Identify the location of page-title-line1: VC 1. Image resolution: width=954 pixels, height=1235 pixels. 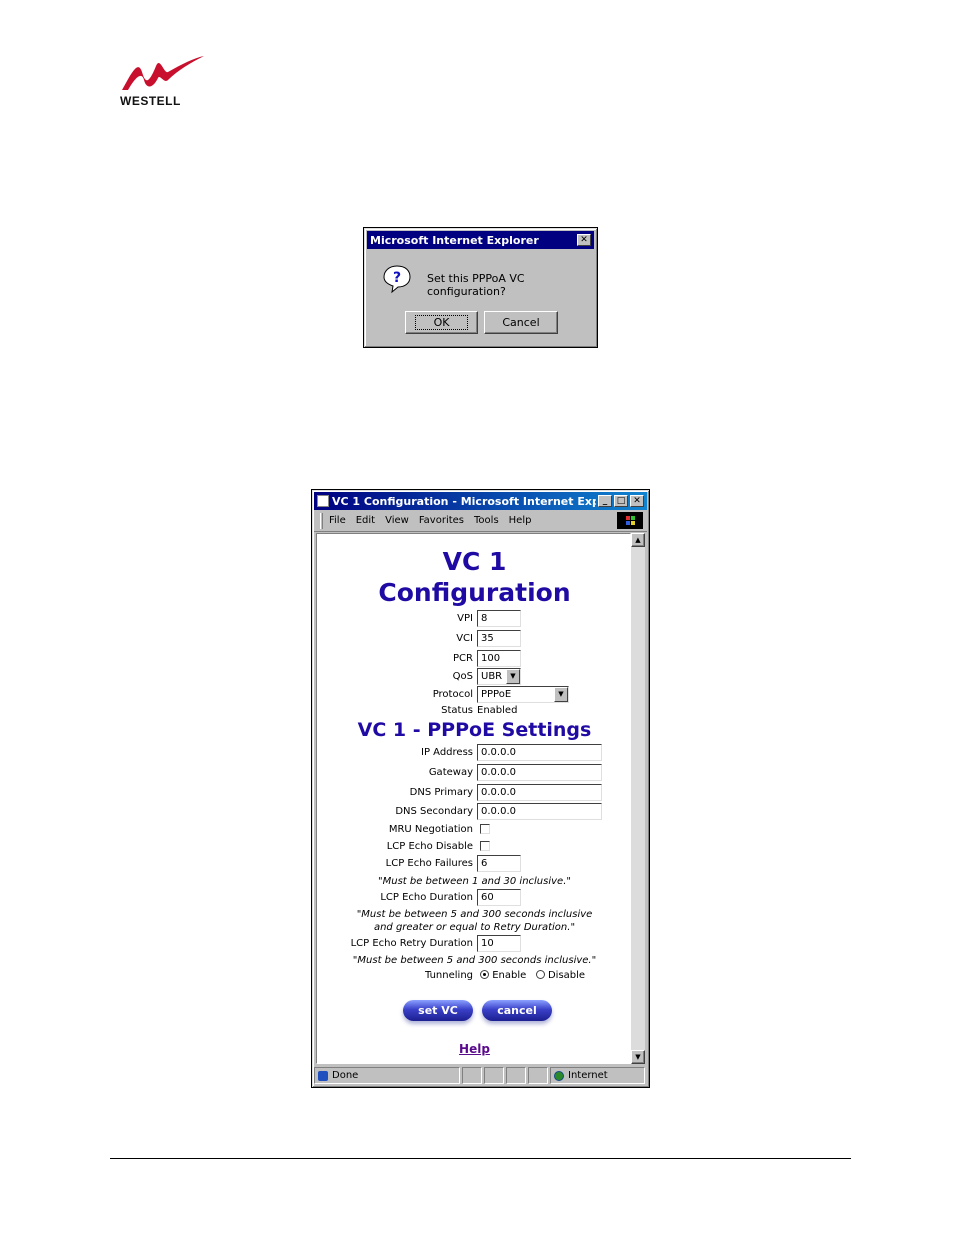
(474, 561).